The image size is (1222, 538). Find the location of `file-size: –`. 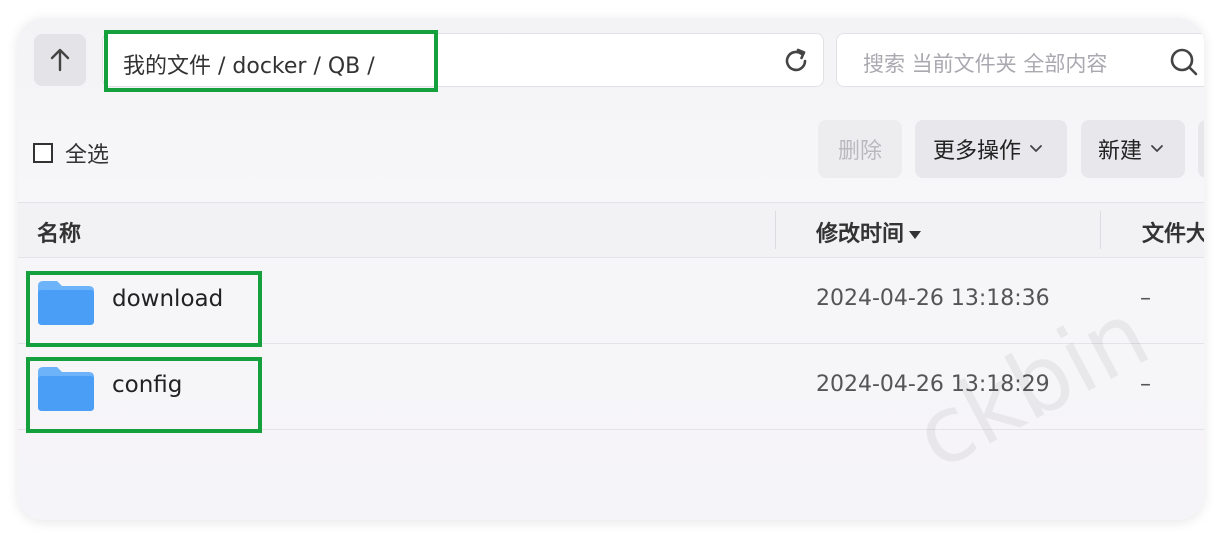

file-size: – is located at coordinates (1145, 298).